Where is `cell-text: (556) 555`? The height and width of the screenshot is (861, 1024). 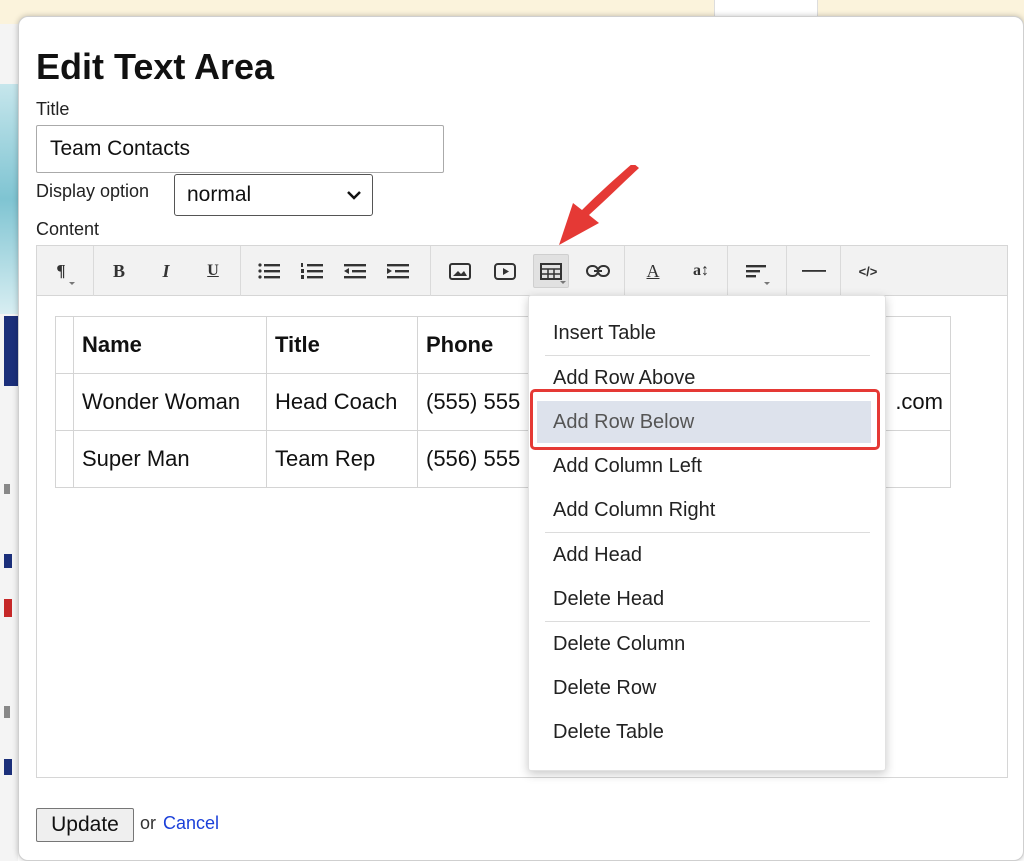
cell-text: (556) 555 is located at coordinates (473, 458).